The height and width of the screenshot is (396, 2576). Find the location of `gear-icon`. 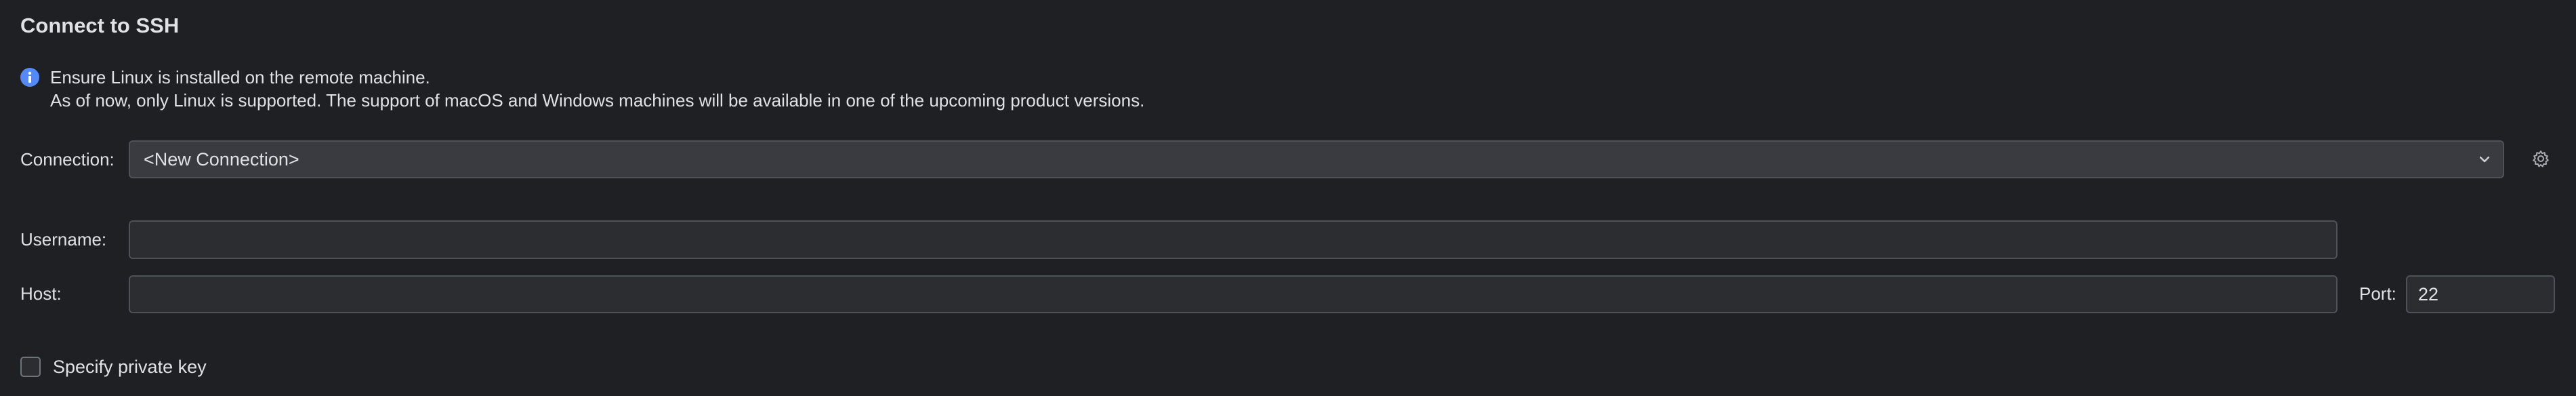

gear-icon is located at coordinates (2540, 158).